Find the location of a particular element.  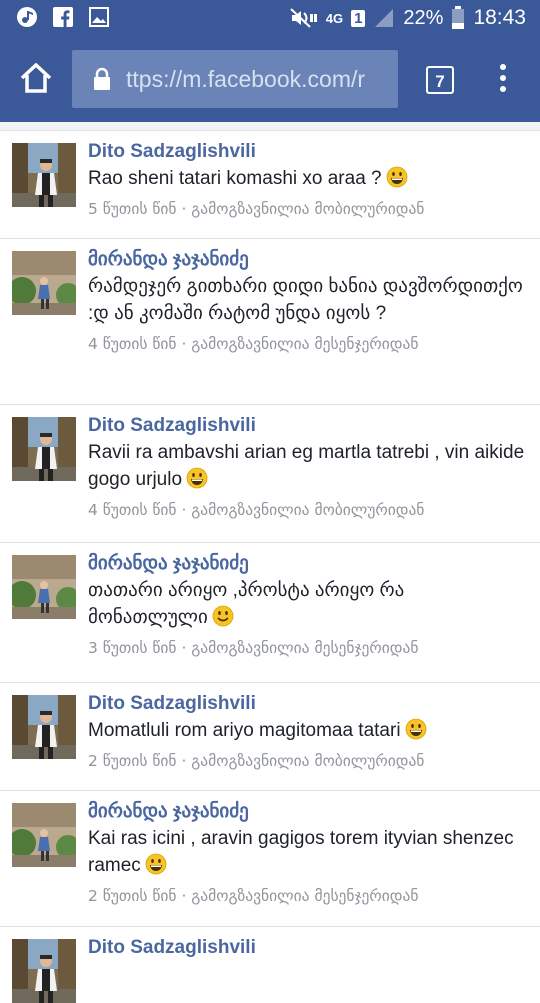

comment-time: 3 წუთის წინ is located at coordinates (132, 648).